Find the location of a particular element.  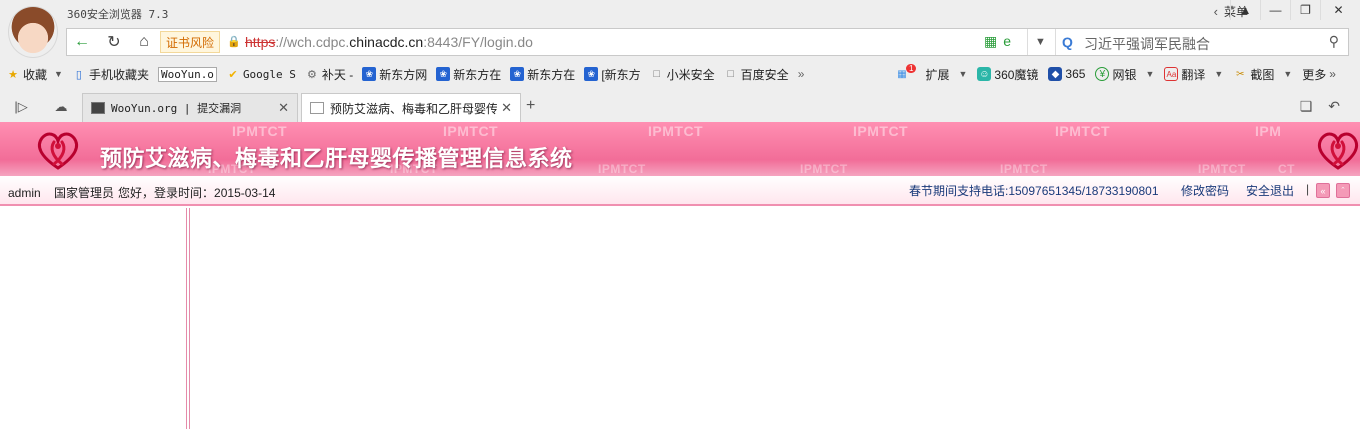

tab-label: WooYun.org | 提交漏洞 is located at coordinates (176, 108).